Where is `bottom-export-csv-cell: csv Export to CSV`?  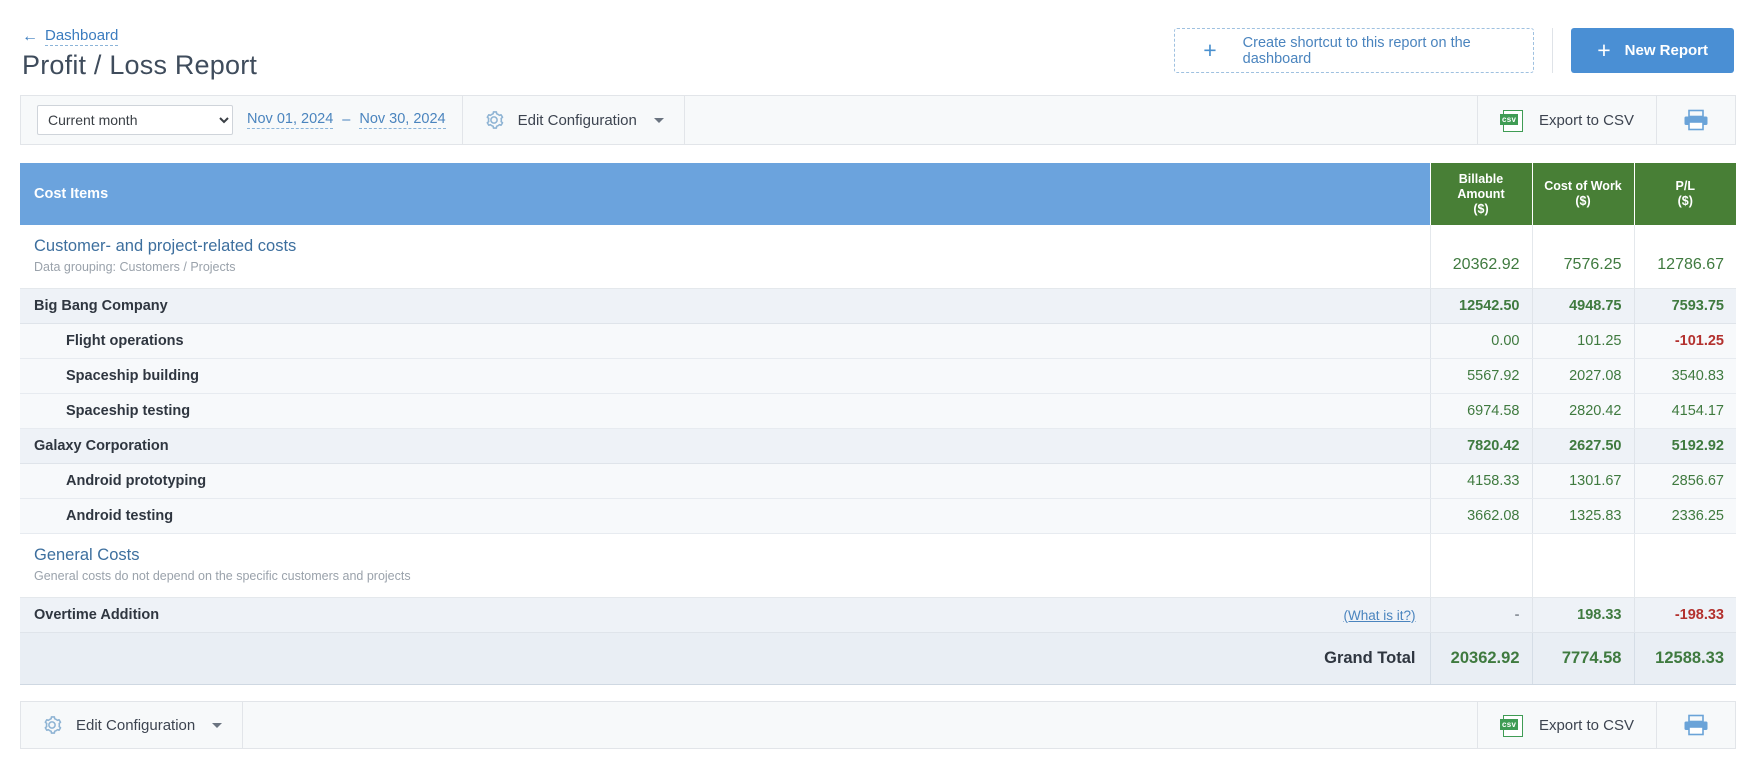 bottom-export-csv-cell: csv Export to CSV is located at coordinates (1567, 725).